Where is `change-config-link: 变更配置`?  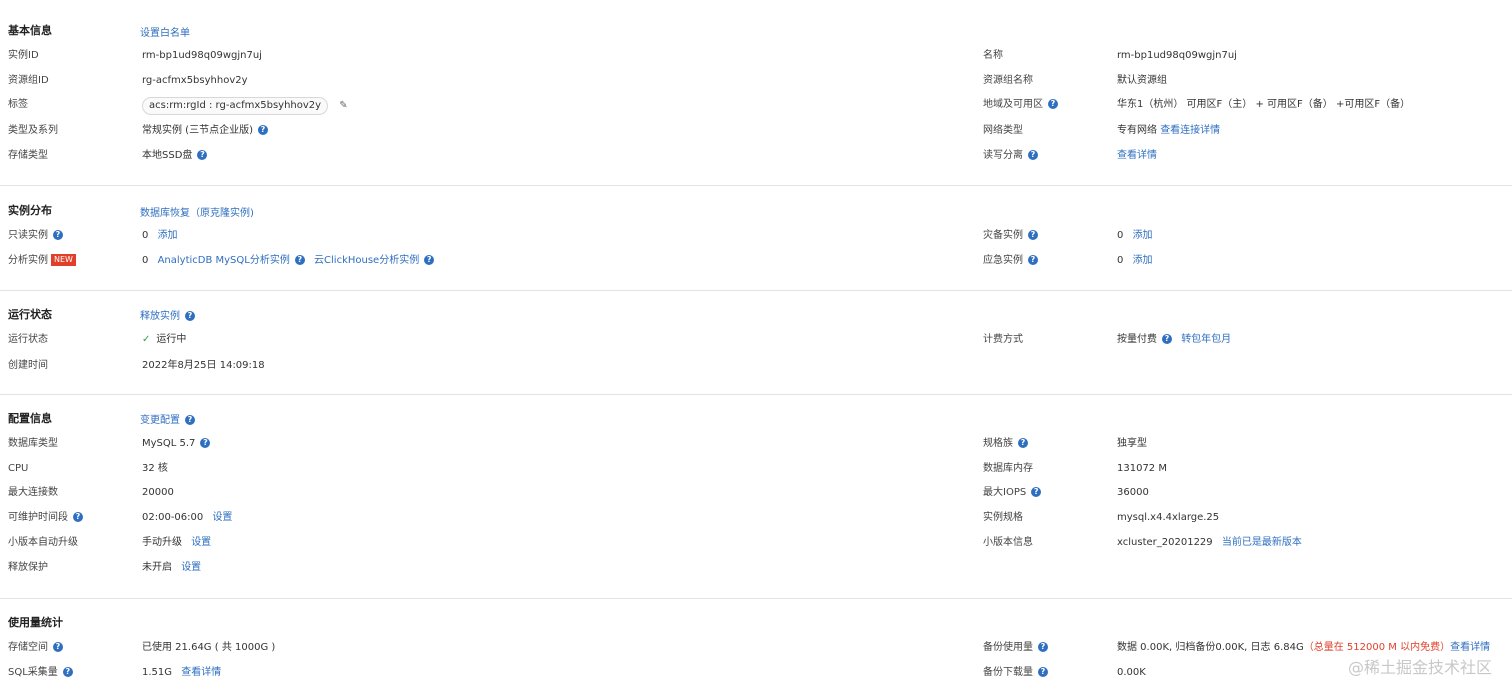 change-config-link: 变更配置 is located at coordinates (160, 420).